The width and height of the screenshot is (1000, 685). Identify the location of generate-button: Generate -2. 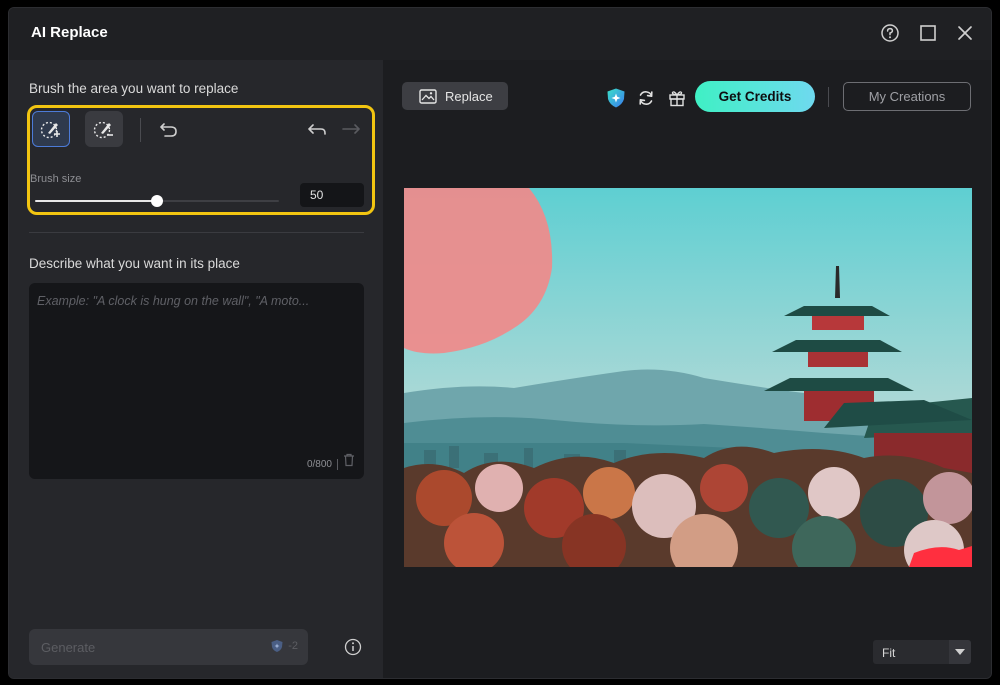
(168, 647).